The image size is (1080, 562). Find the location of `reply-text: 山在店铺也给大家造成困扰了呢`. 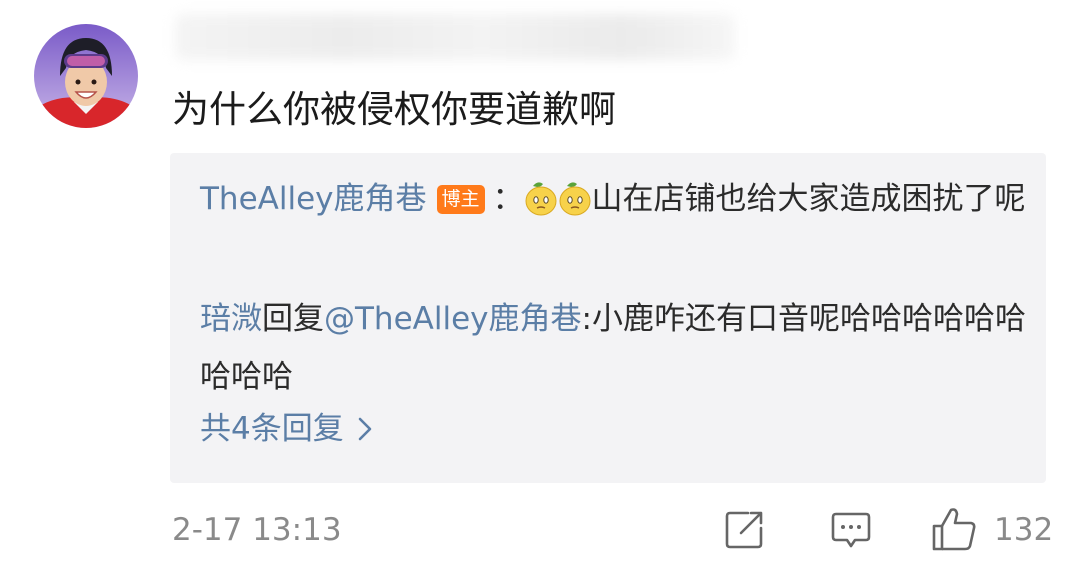

reply-text: 山在店铺也给大家造成困扰了呢 is located at coordinates (808, 199).